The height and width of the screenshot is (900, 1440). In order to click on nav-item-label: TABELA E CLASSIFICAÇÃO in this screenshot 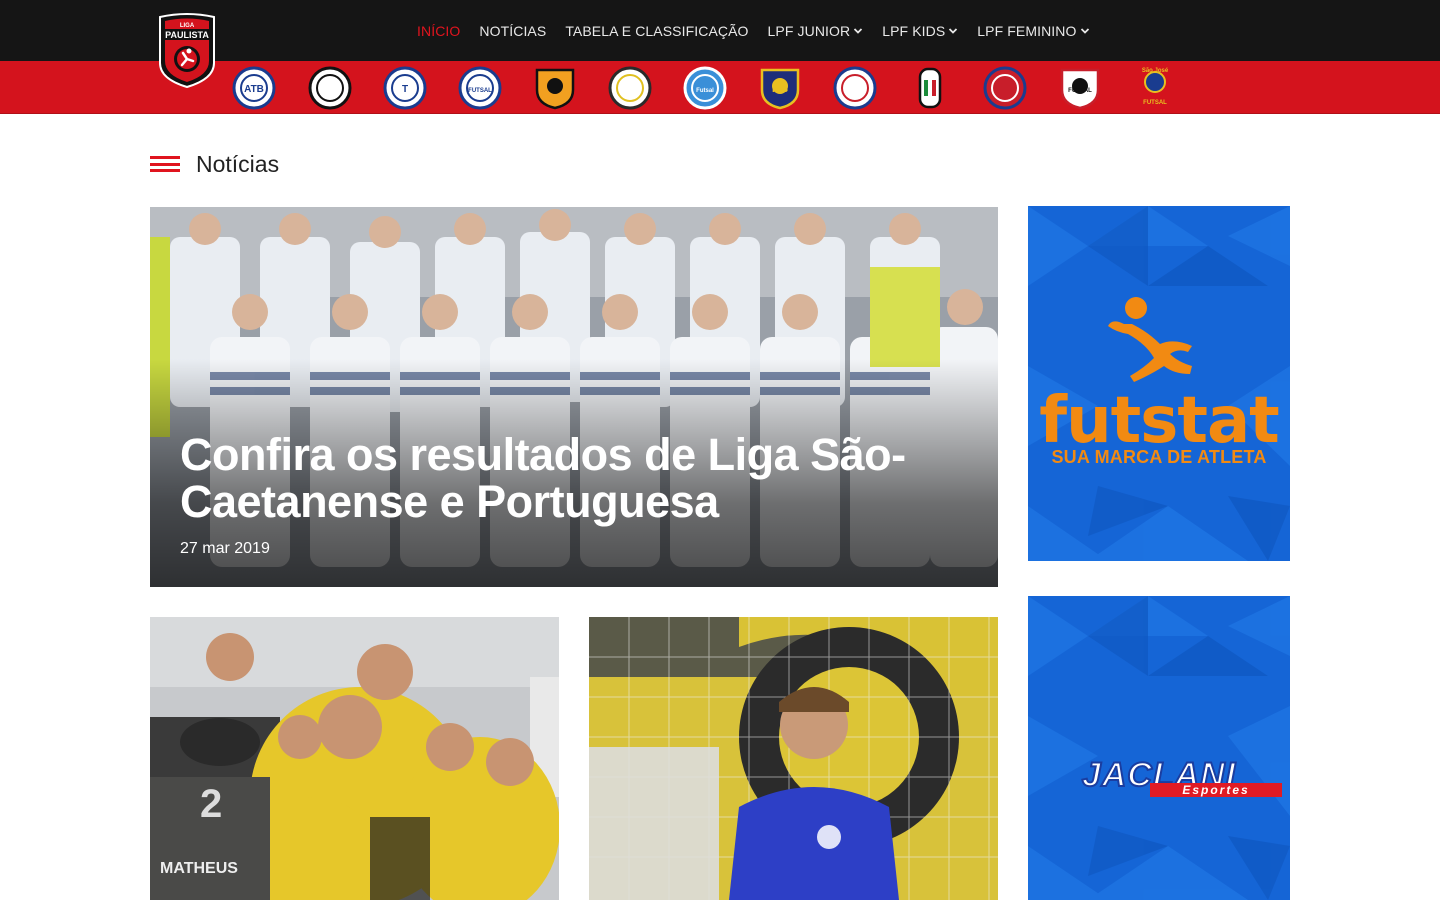, I will do `click(657, 30)`.